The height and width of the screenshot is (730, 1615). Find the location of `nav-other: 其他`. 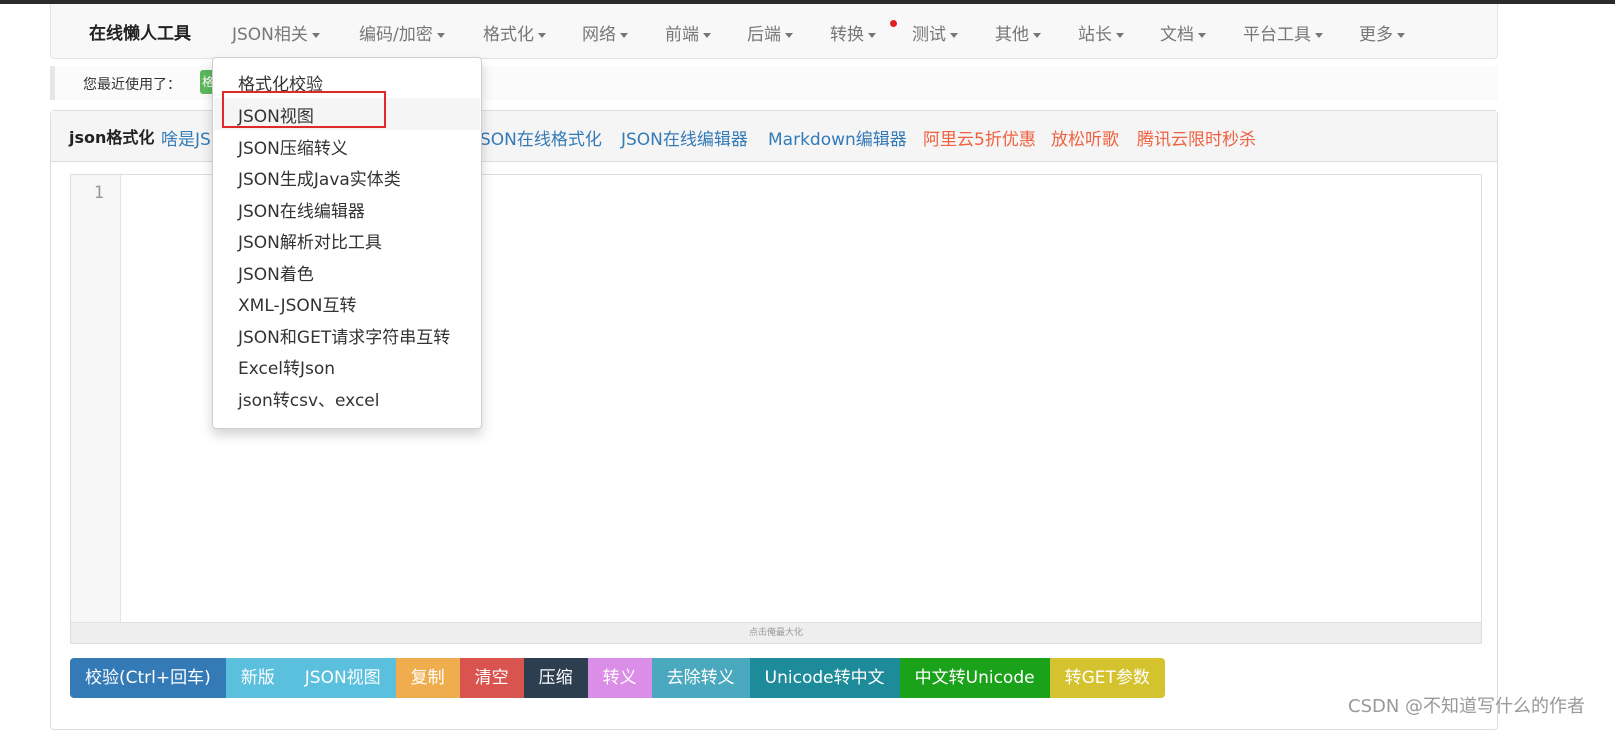

nav-other: 其他 is located at coordinates (1018, 32).